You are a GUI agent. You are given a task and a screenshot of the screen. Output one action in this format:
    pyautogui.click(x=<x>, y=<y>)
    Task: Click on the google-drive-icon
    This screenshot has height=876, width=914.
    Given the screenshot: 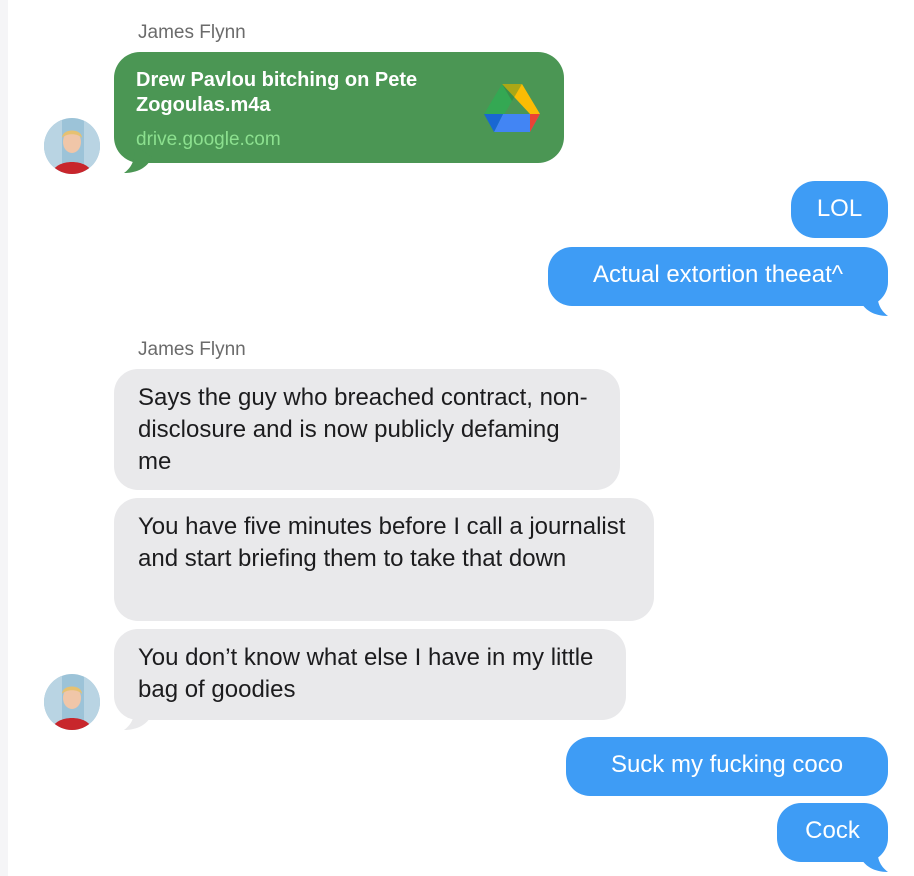 What is the action you would take?
    pyautogui.click(x=512, y=108)
    